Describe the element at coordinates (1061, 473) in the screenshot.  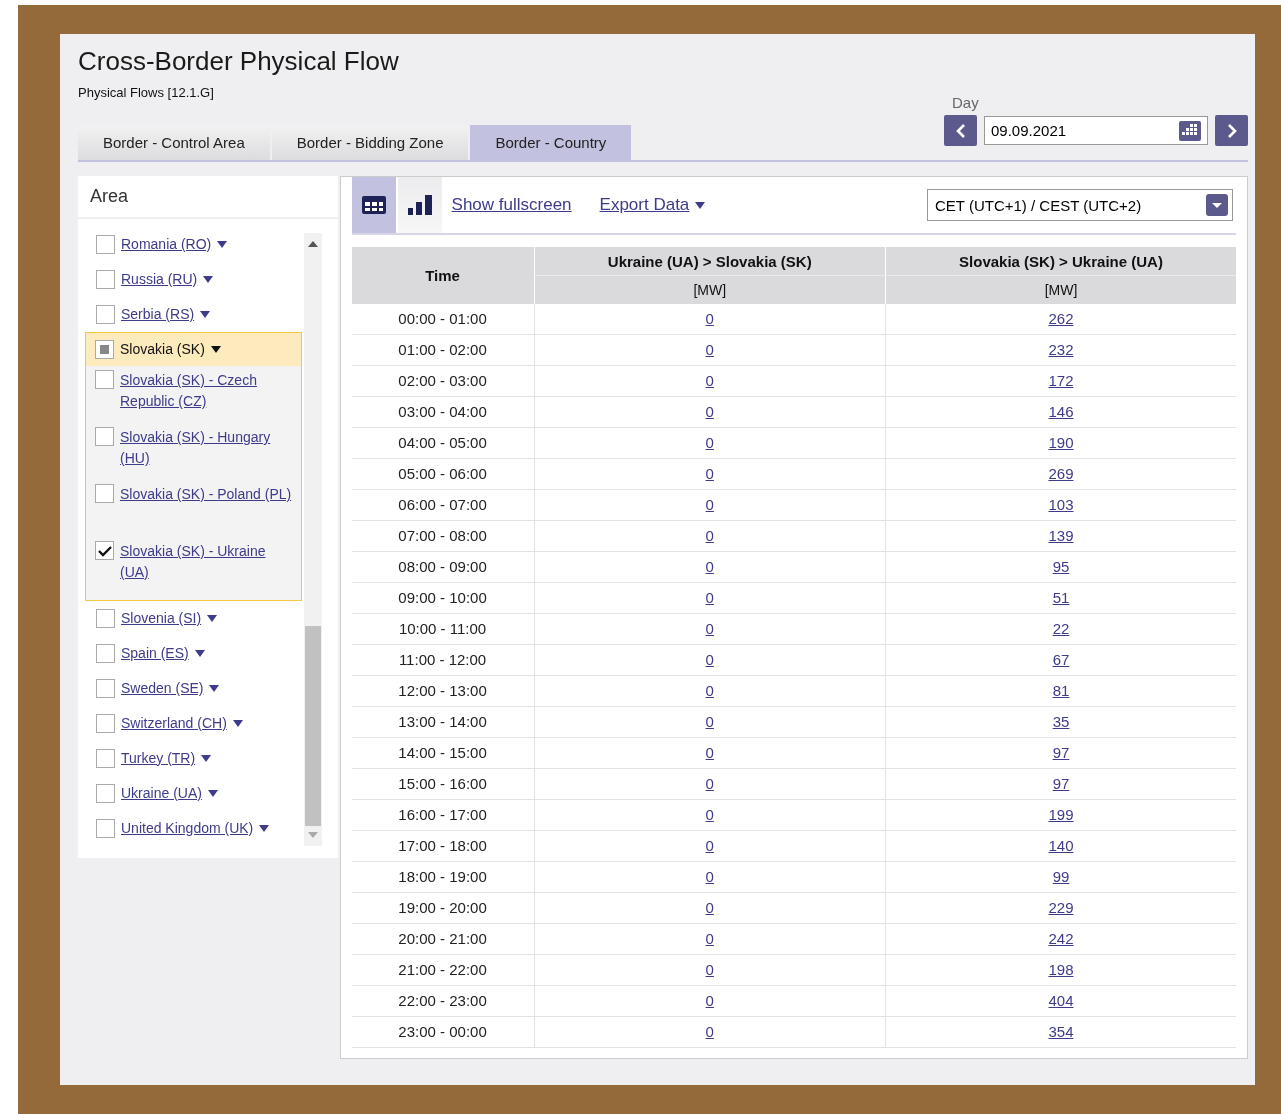
I see `value-link: 269` at that location.